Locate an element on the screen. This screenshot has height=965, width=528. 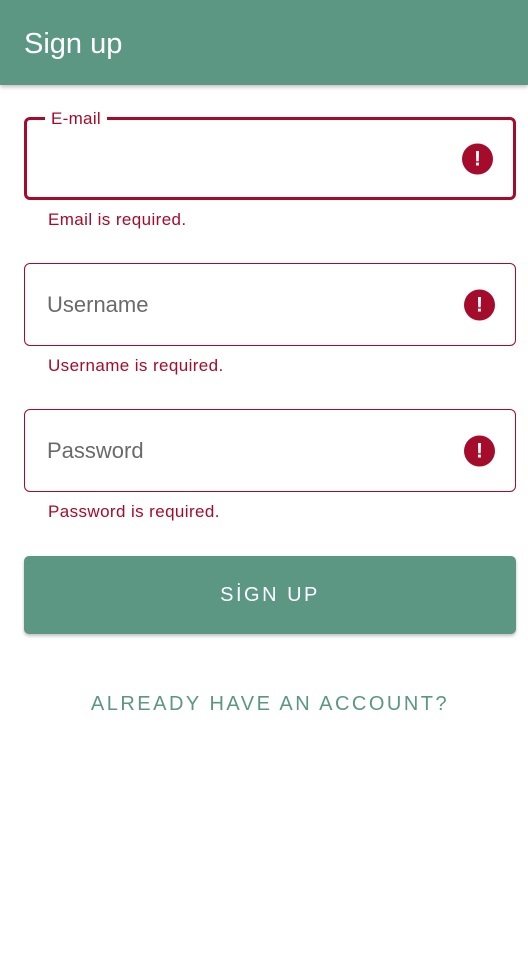
sign-up-button: SİGN UP is located at coordinates (270, 595).